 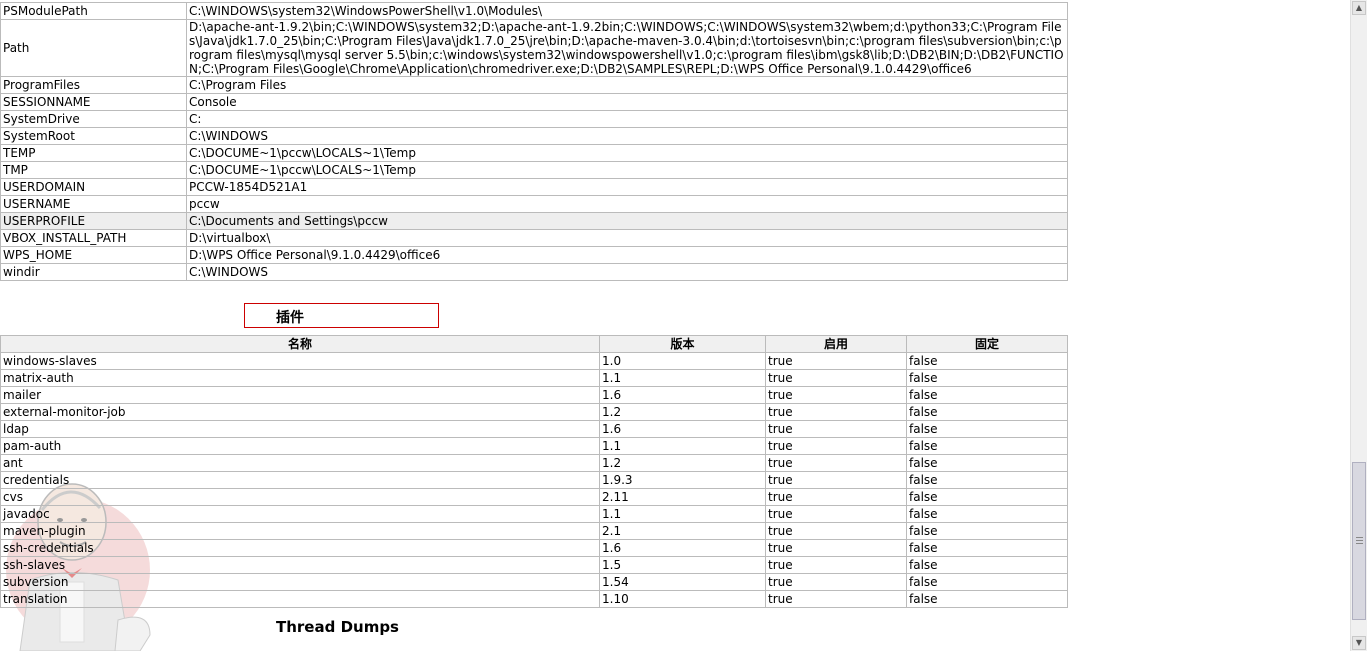 What do you see at coordinates (93, 153) in the screenshot?
I see `env-var-name: TEMP` at bounding box center [93, 153].